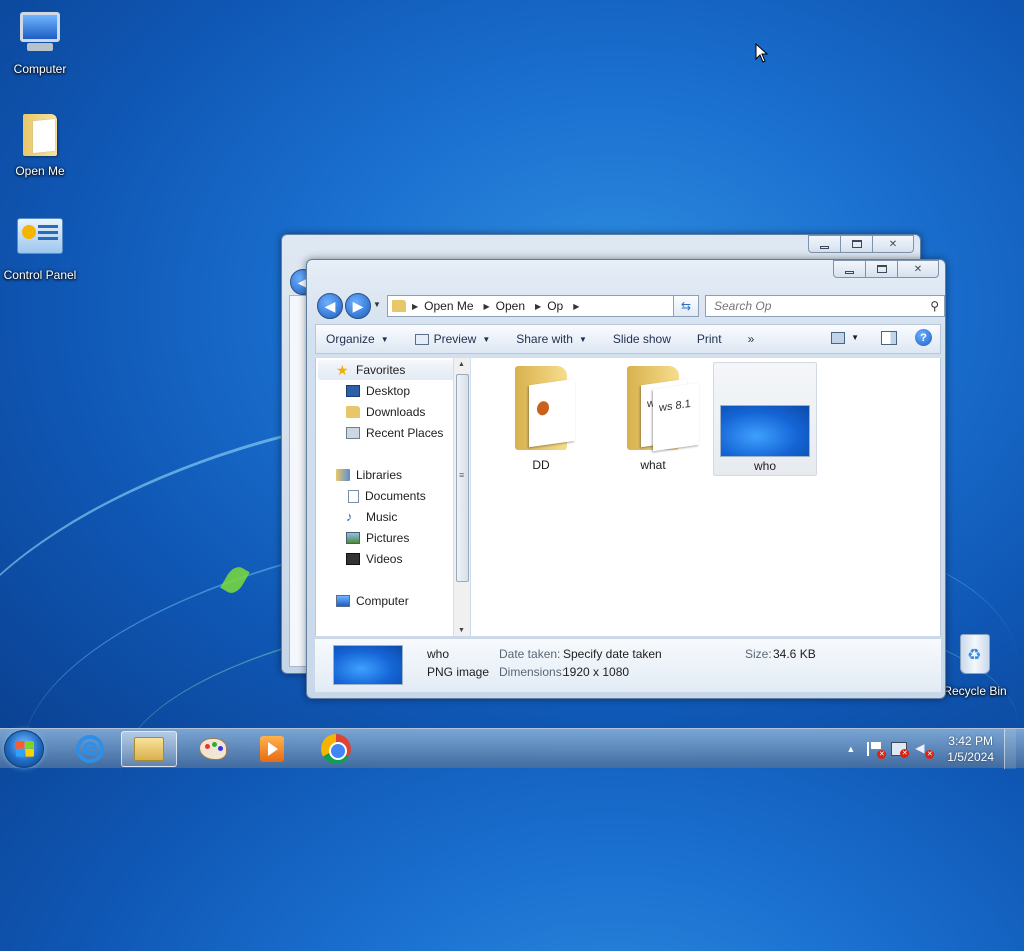  Describe the element at coordinates (970, 749) in the screenshot. I see `clock: 3:42 PM 1/5/2024` at that location.